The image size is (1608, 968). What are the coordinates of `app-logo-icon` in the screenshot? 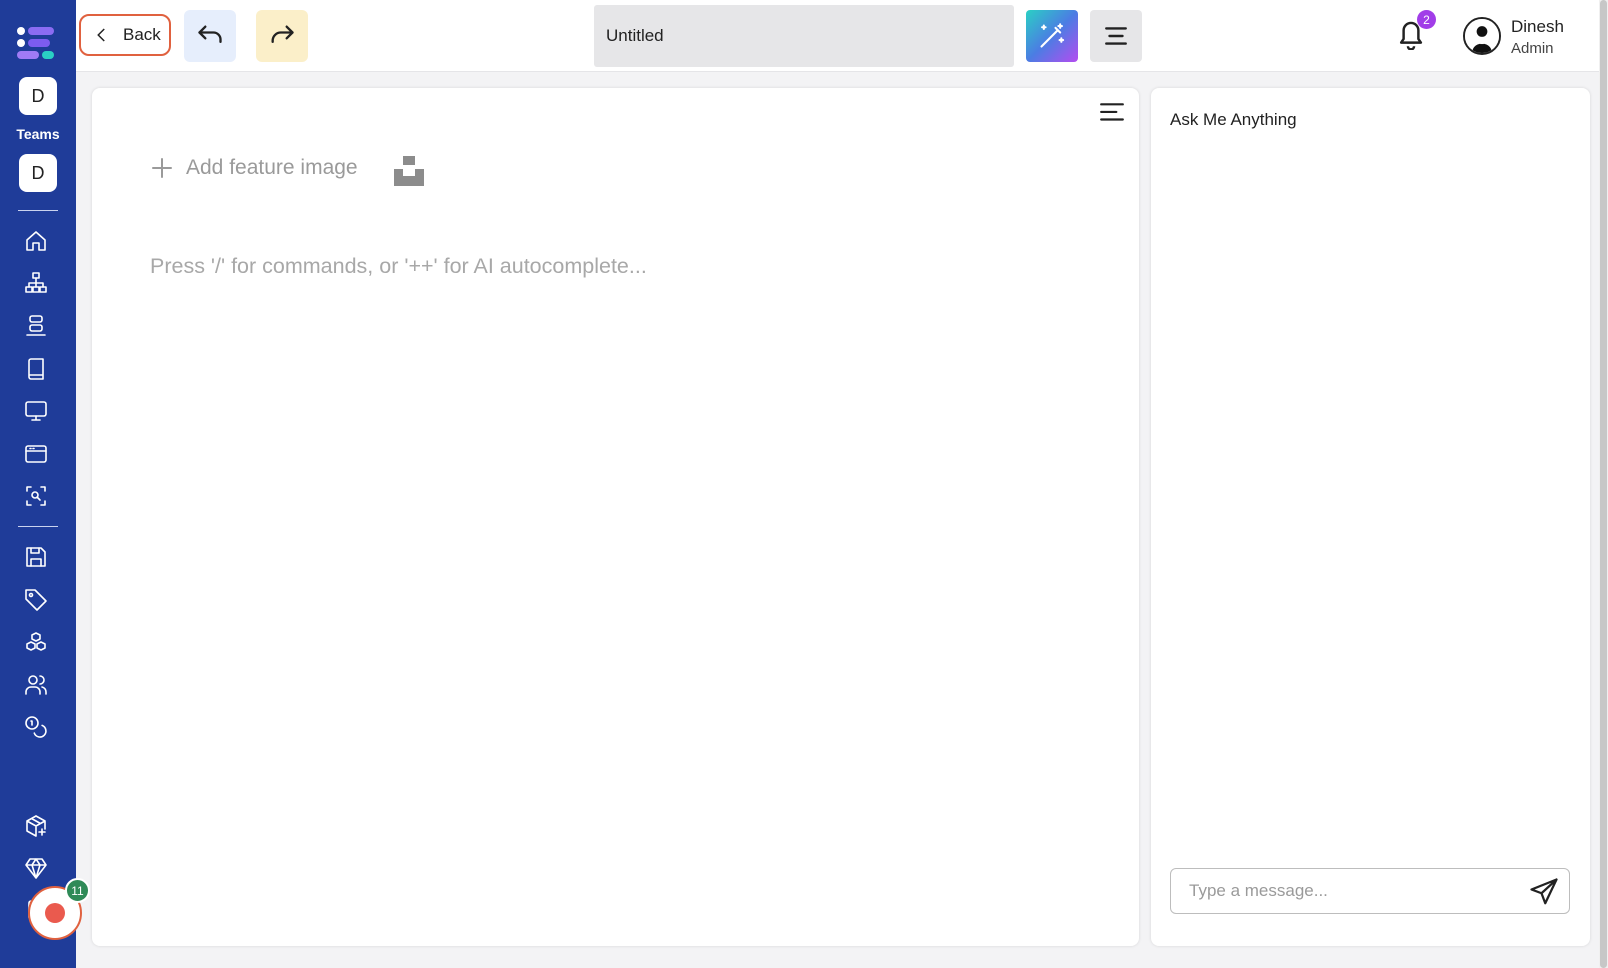 It's located at (36, 43).